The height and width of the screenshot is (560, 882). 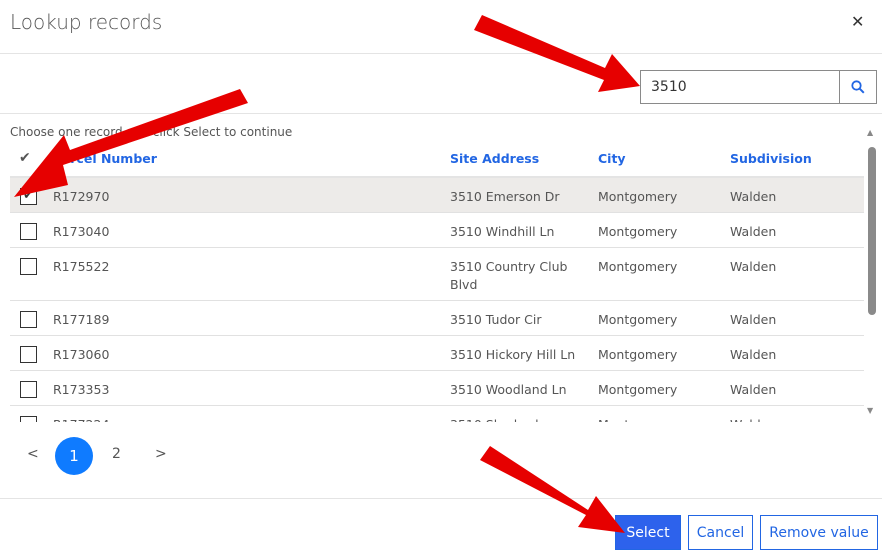 I want to click on arrow-to-select, so click(x=552, y=489).